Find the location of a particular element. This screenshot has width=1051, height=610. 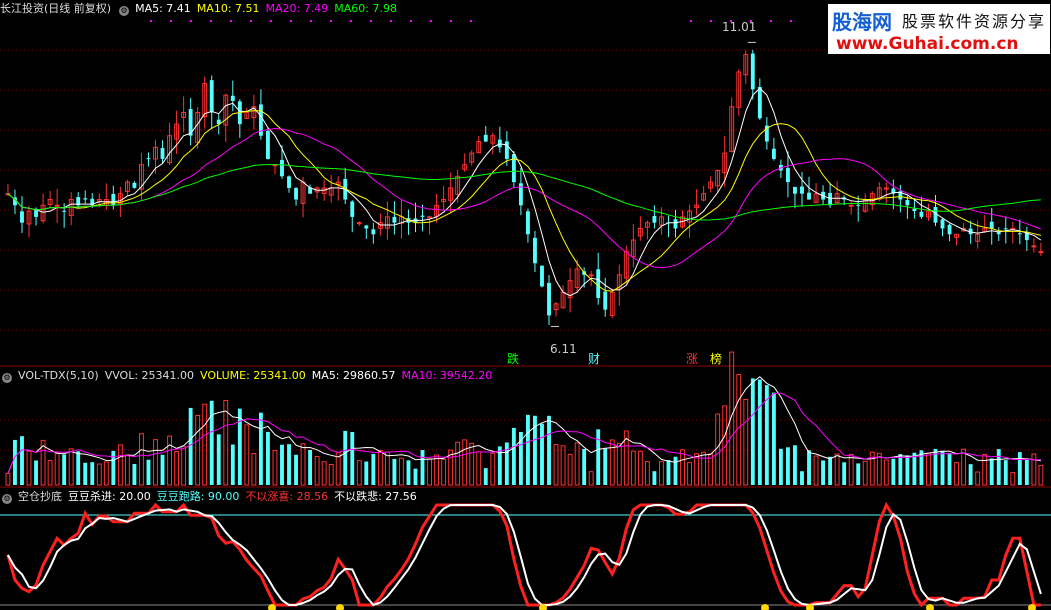

signal-tag-2: 财 is located at coordinates (594, 359).